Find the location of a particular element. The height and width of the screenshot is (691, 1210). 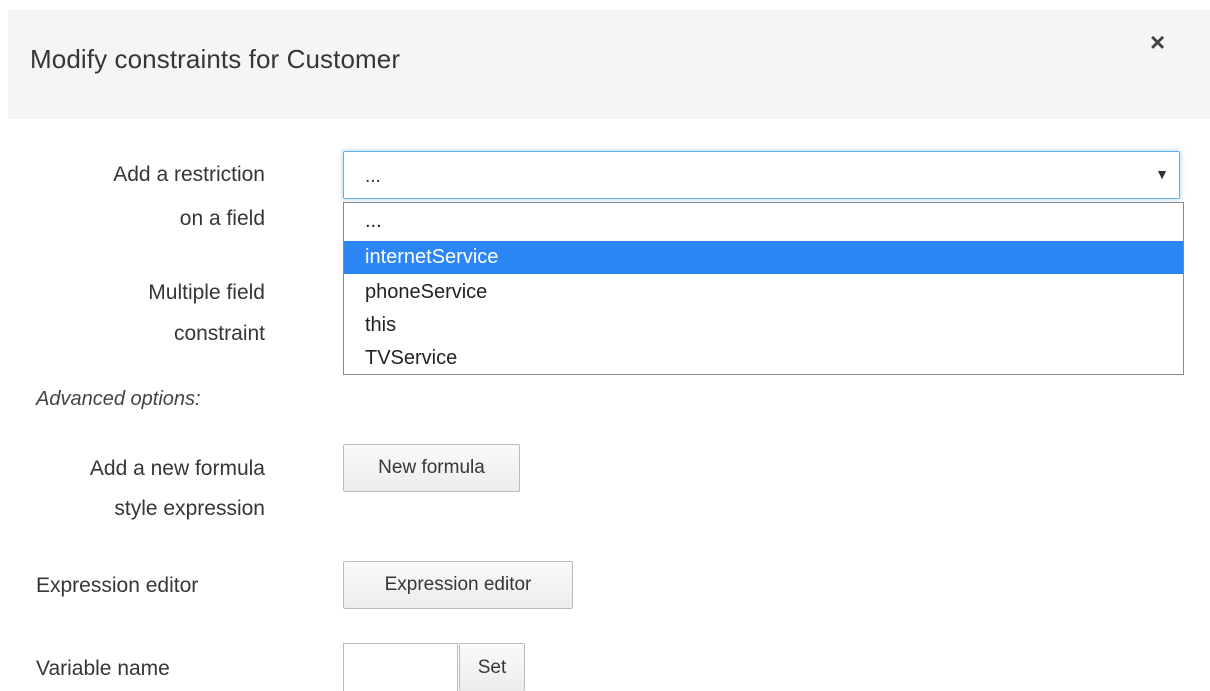

variable-name-label: Variable name is located at coordinates (103, 668).